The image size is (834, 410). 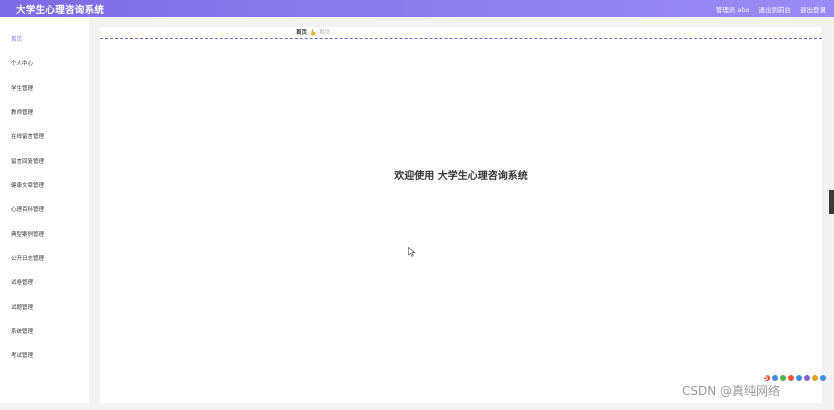 What do you see at coordinates (823, 378) in the screenshot?
I see `menu-icon` at bounding box center [823, 378].